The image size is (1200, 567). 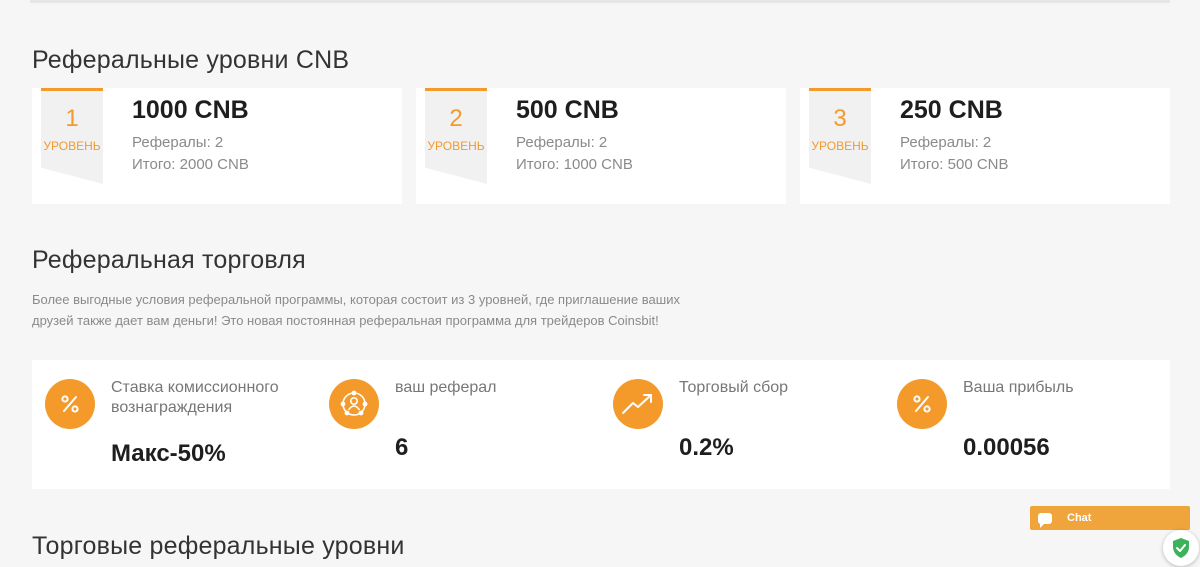 What do you see at coordinates (458, 424) in the screenshot?
I see `stat-your-referral: ваш реферал 6` at bounding box center [458, 424].